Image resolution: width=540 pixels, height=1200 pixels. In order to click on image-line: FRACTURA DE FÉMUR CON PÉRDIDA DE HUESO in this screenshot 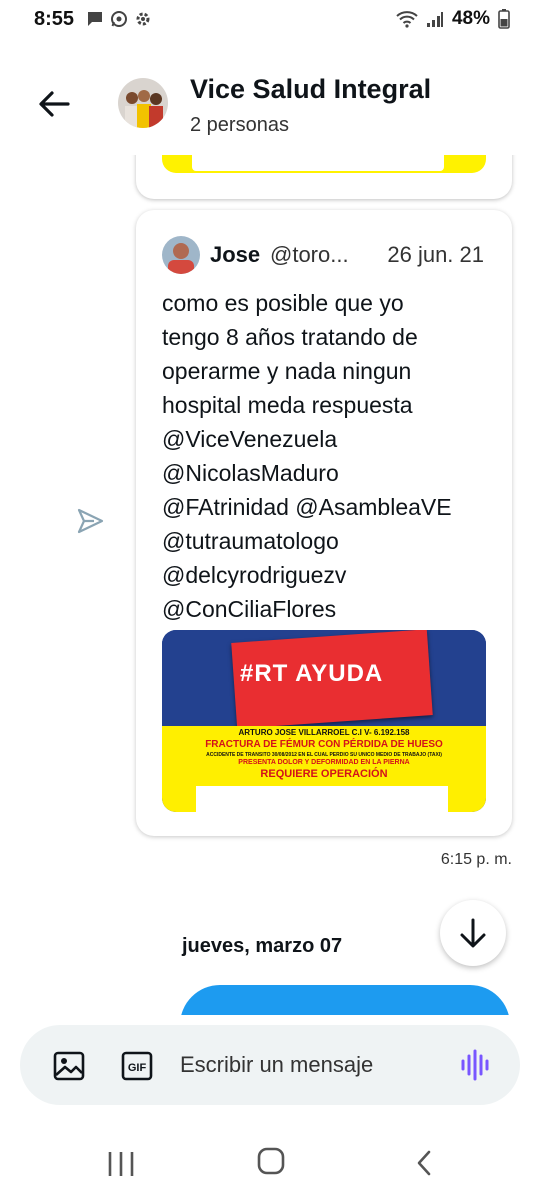, I will do `click(324, 744)`.